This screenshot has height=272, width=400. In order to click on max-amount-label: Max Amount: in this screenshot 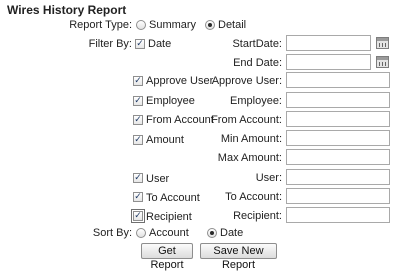, I will do `click(249, 158)`.